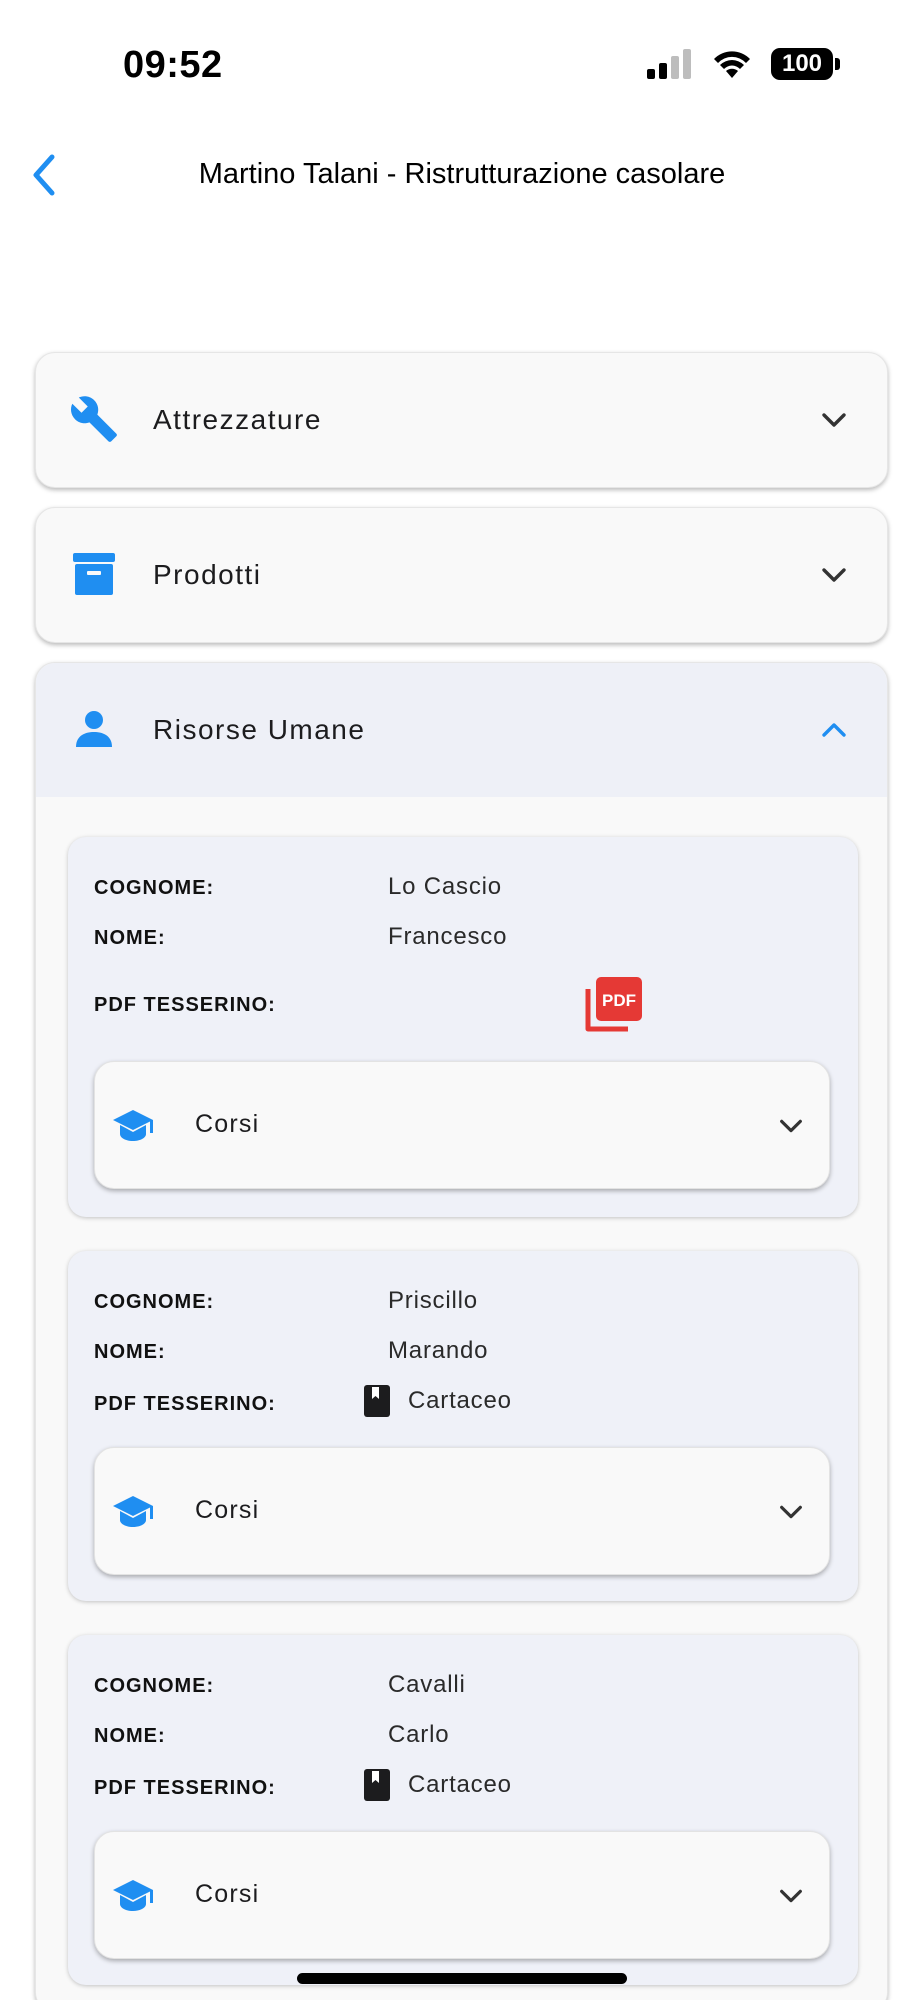 This screenshot has height=2000, width=924. I want to click on section-header-prodotti: Prodotti, so click(461, 575).